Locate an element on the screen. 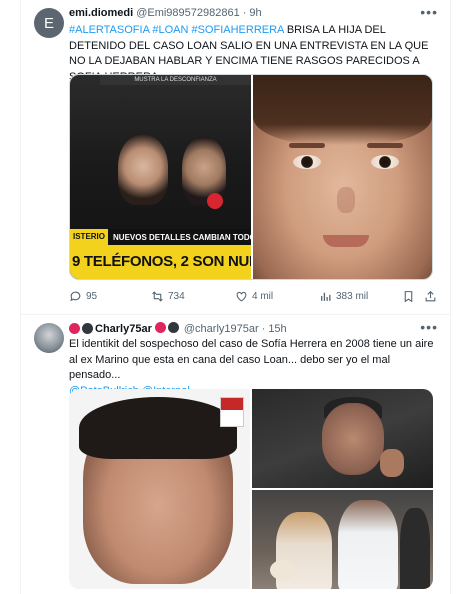 Image resolution: width=474 pixels, height=594 pixels. share-button is located at coordinates (430, 296).